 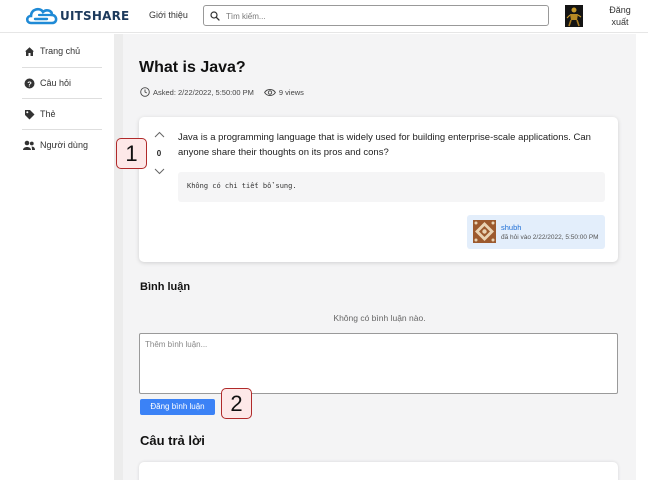 What do you see at coordinates (391, 187) in the screenshot?
I see `question-detail-block: Không có chi tiết bổ sung.` at bounding box center [391, 187].